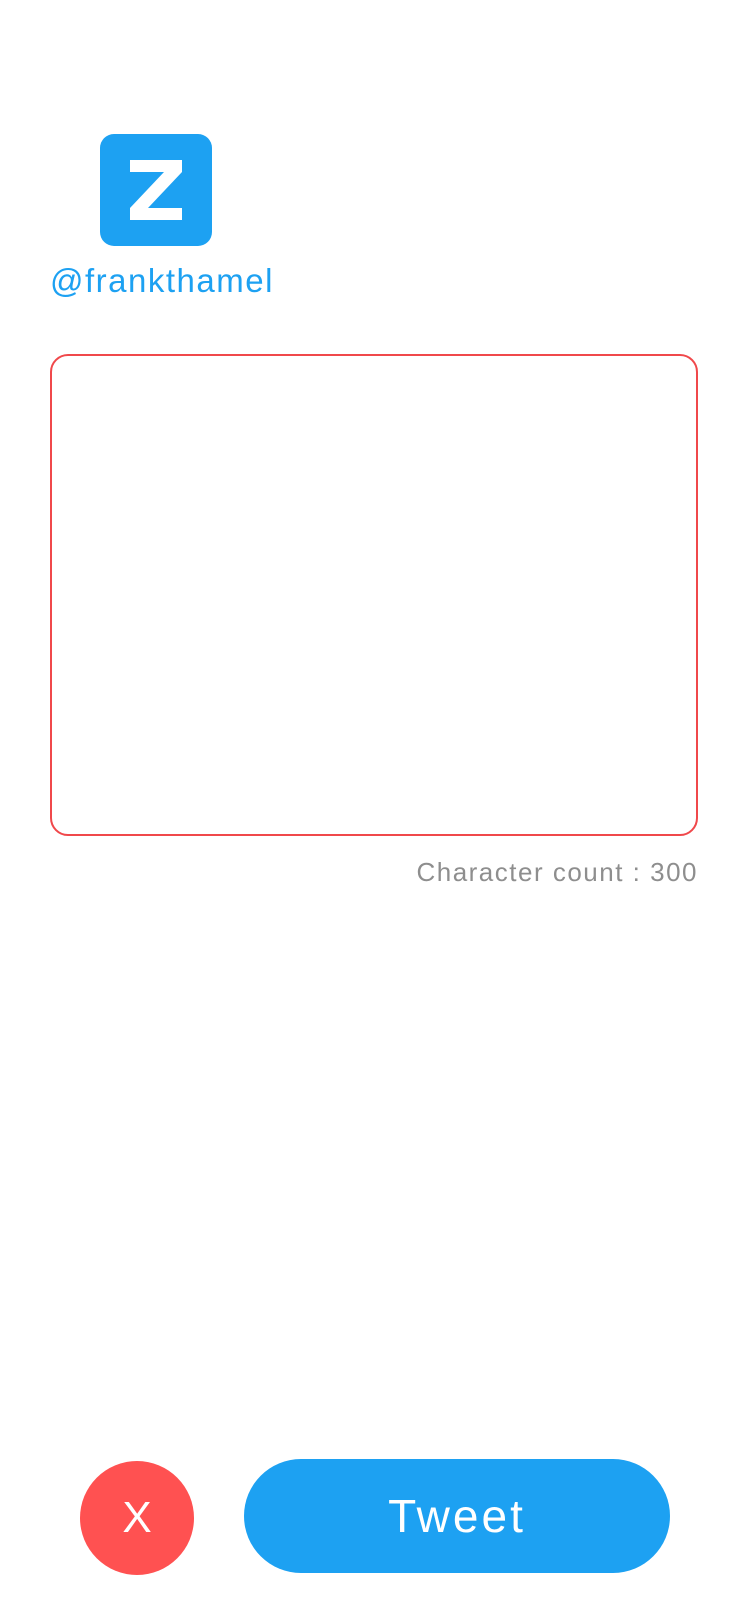 The width and height of the screenshot is (750, 1624). Describe the element at coordinates (137, 1518) in the screenshot. I see `cancel-button: X` at that location.